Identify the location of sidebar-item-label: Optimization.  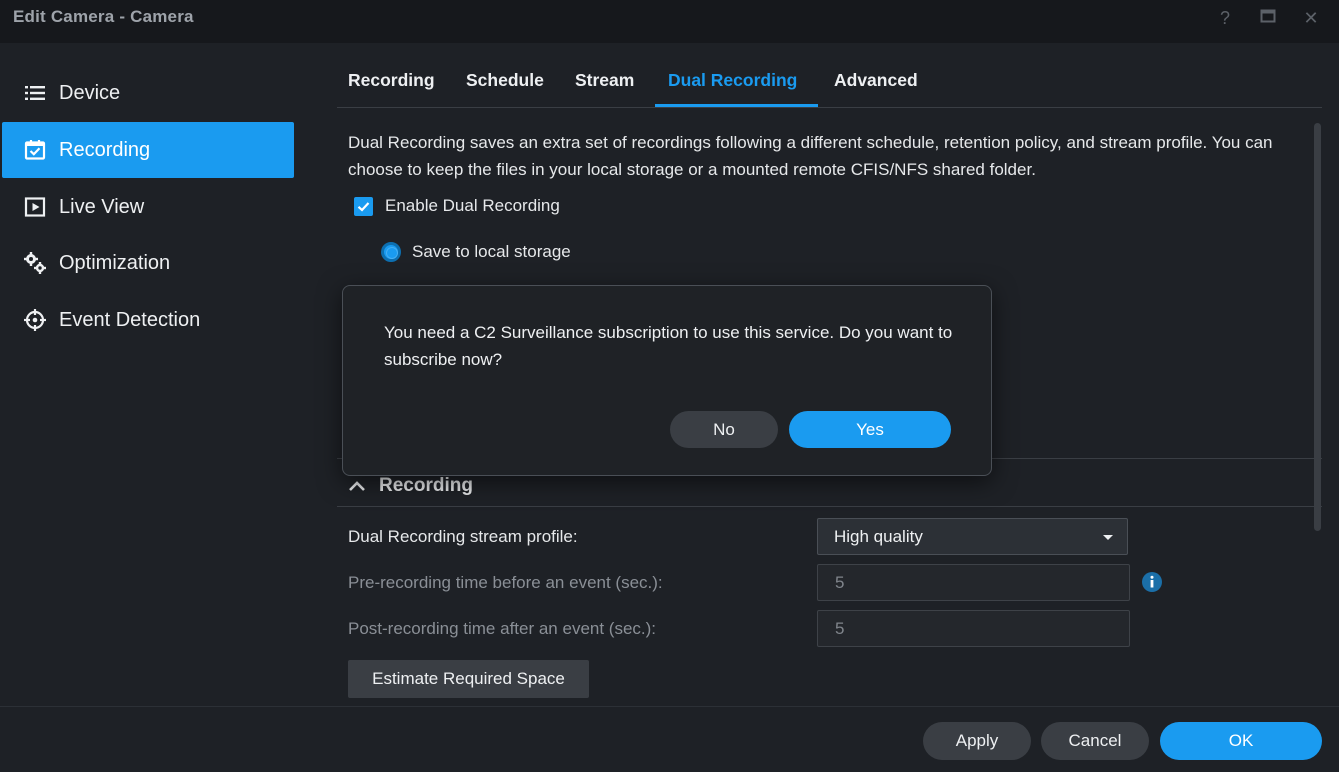
(115, 262).